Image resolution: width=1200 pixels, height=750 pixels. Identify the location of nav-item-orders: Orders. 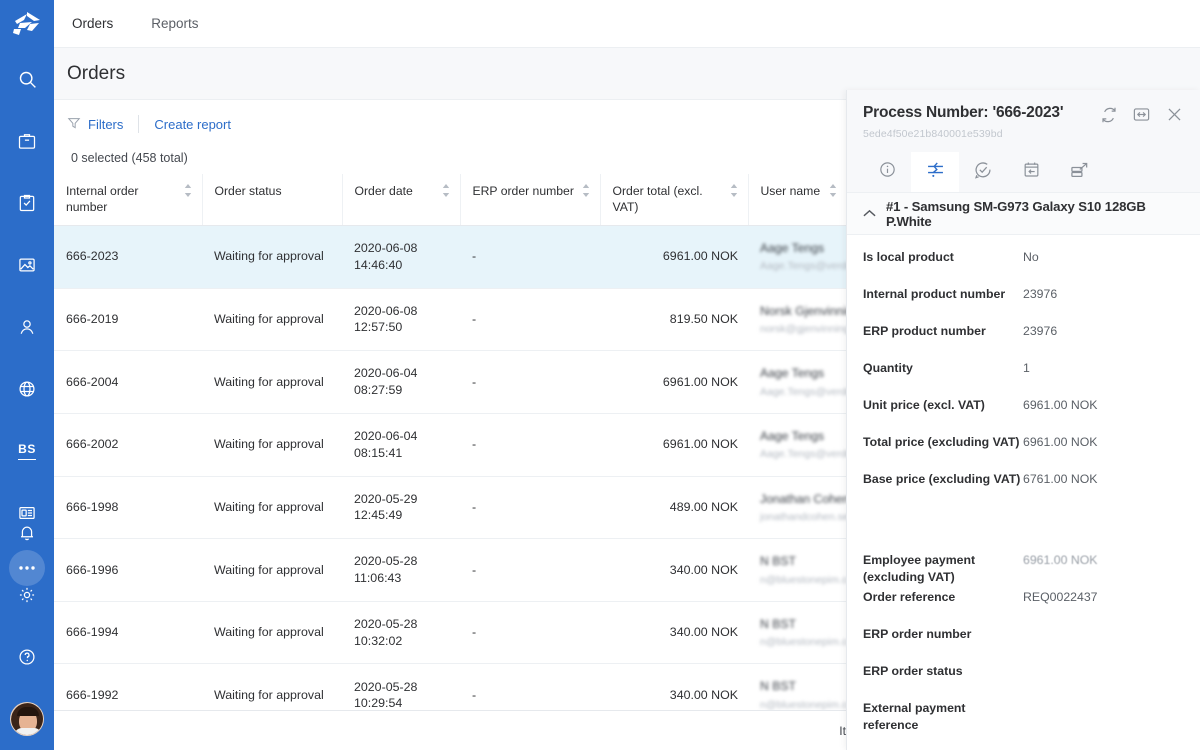
(92, 23).